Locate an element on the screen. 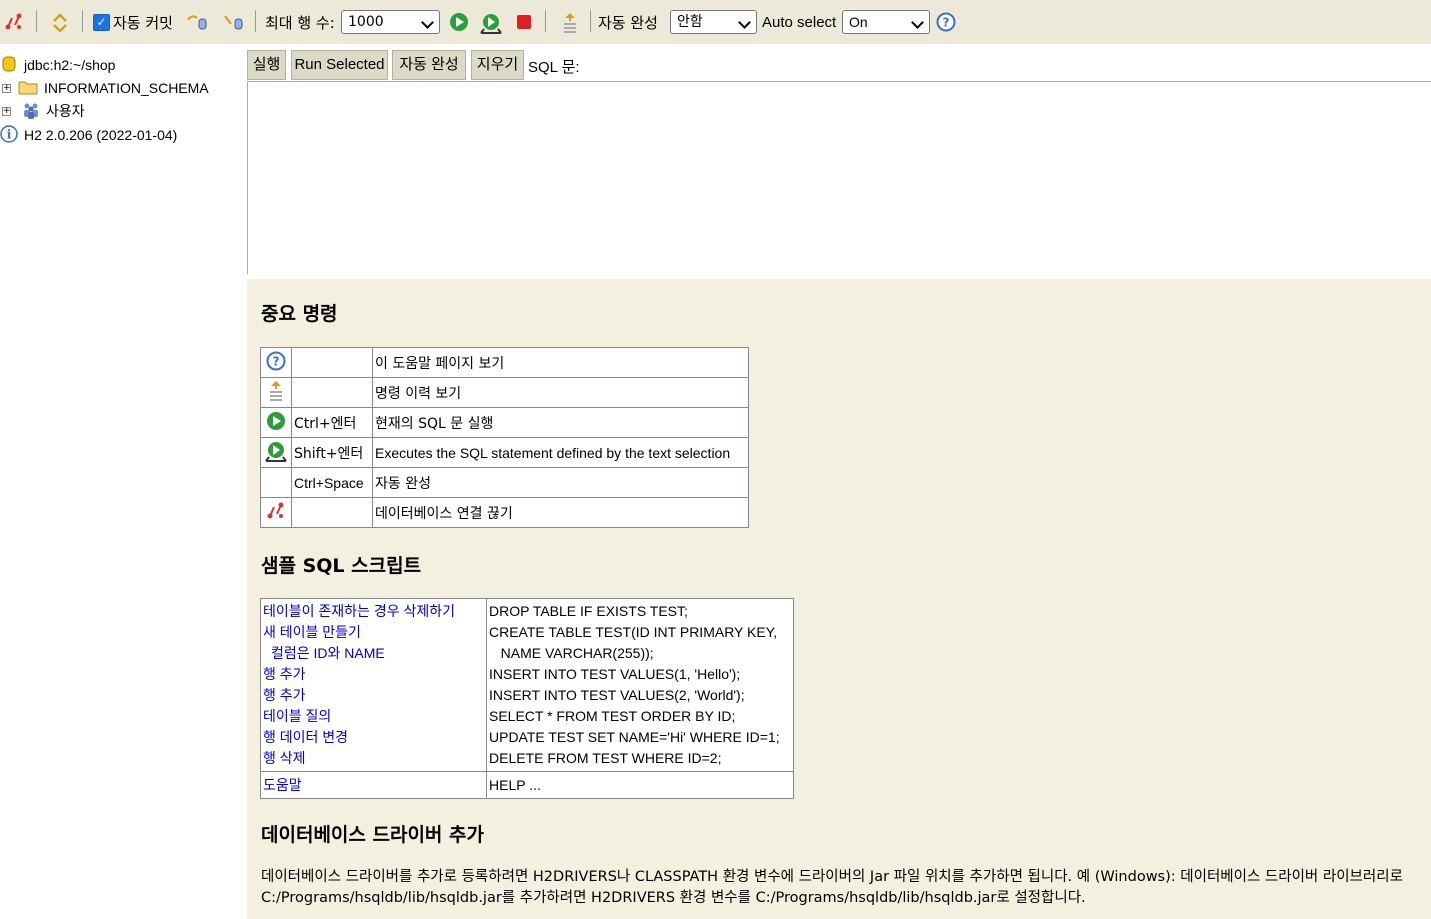 Image resolution: width=1431 pixels, height=919 pixels. help-button: ? is located at coordinates (946, 22).